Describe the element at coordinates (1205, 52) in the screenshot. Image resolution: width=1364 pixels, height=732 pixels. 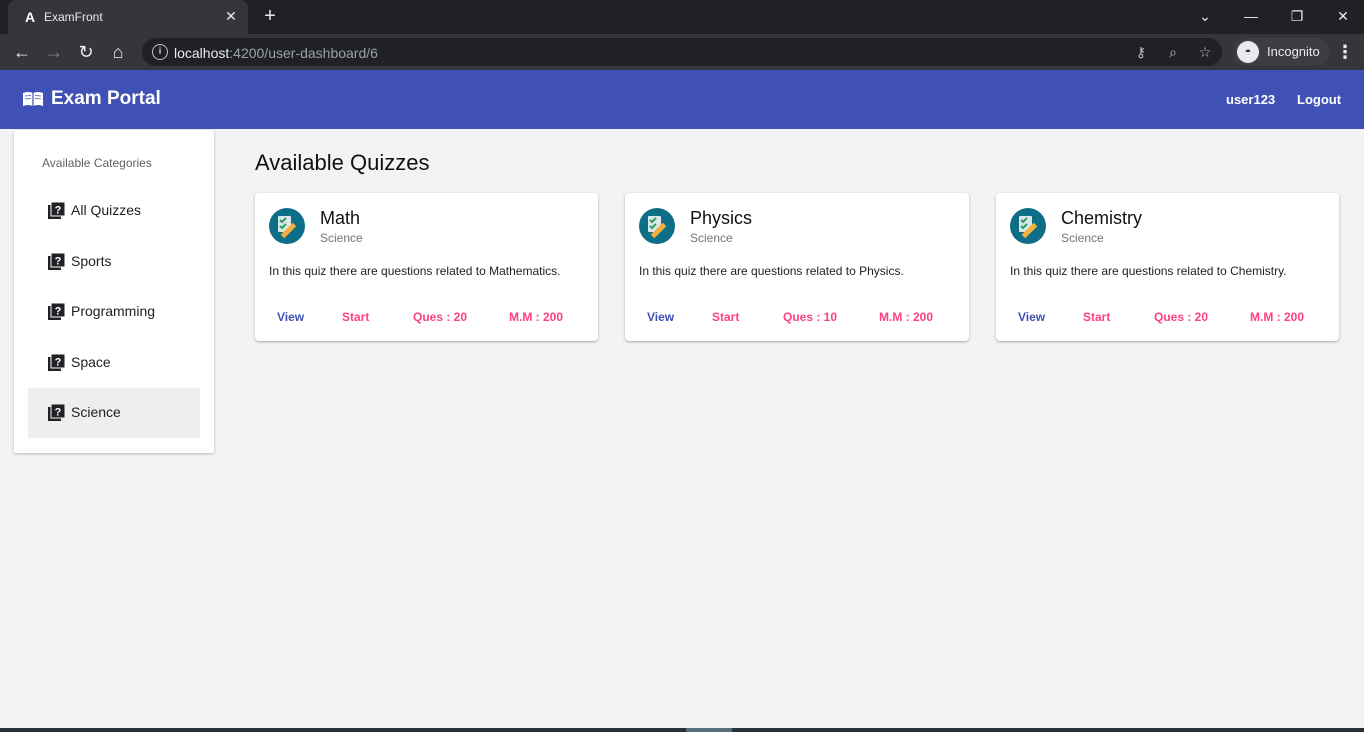
I see `bookmark-star-icon: ☆` at that location.